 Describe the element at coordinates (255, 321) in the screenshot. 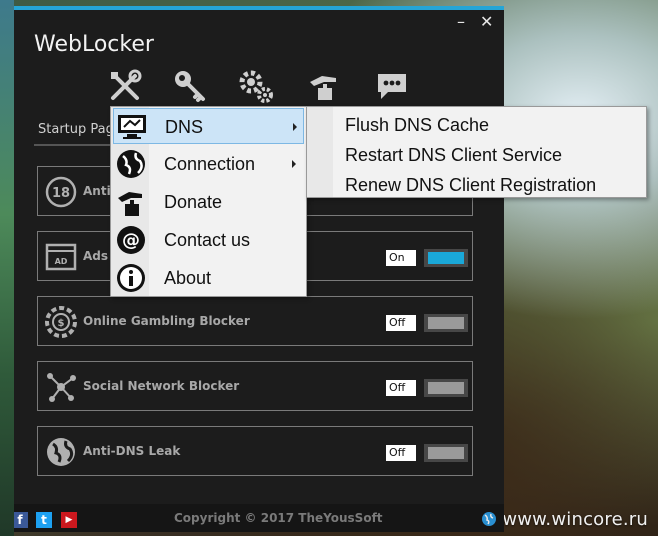

I see `block-gambling: $ Online Gambling Blocker Off` at that location.